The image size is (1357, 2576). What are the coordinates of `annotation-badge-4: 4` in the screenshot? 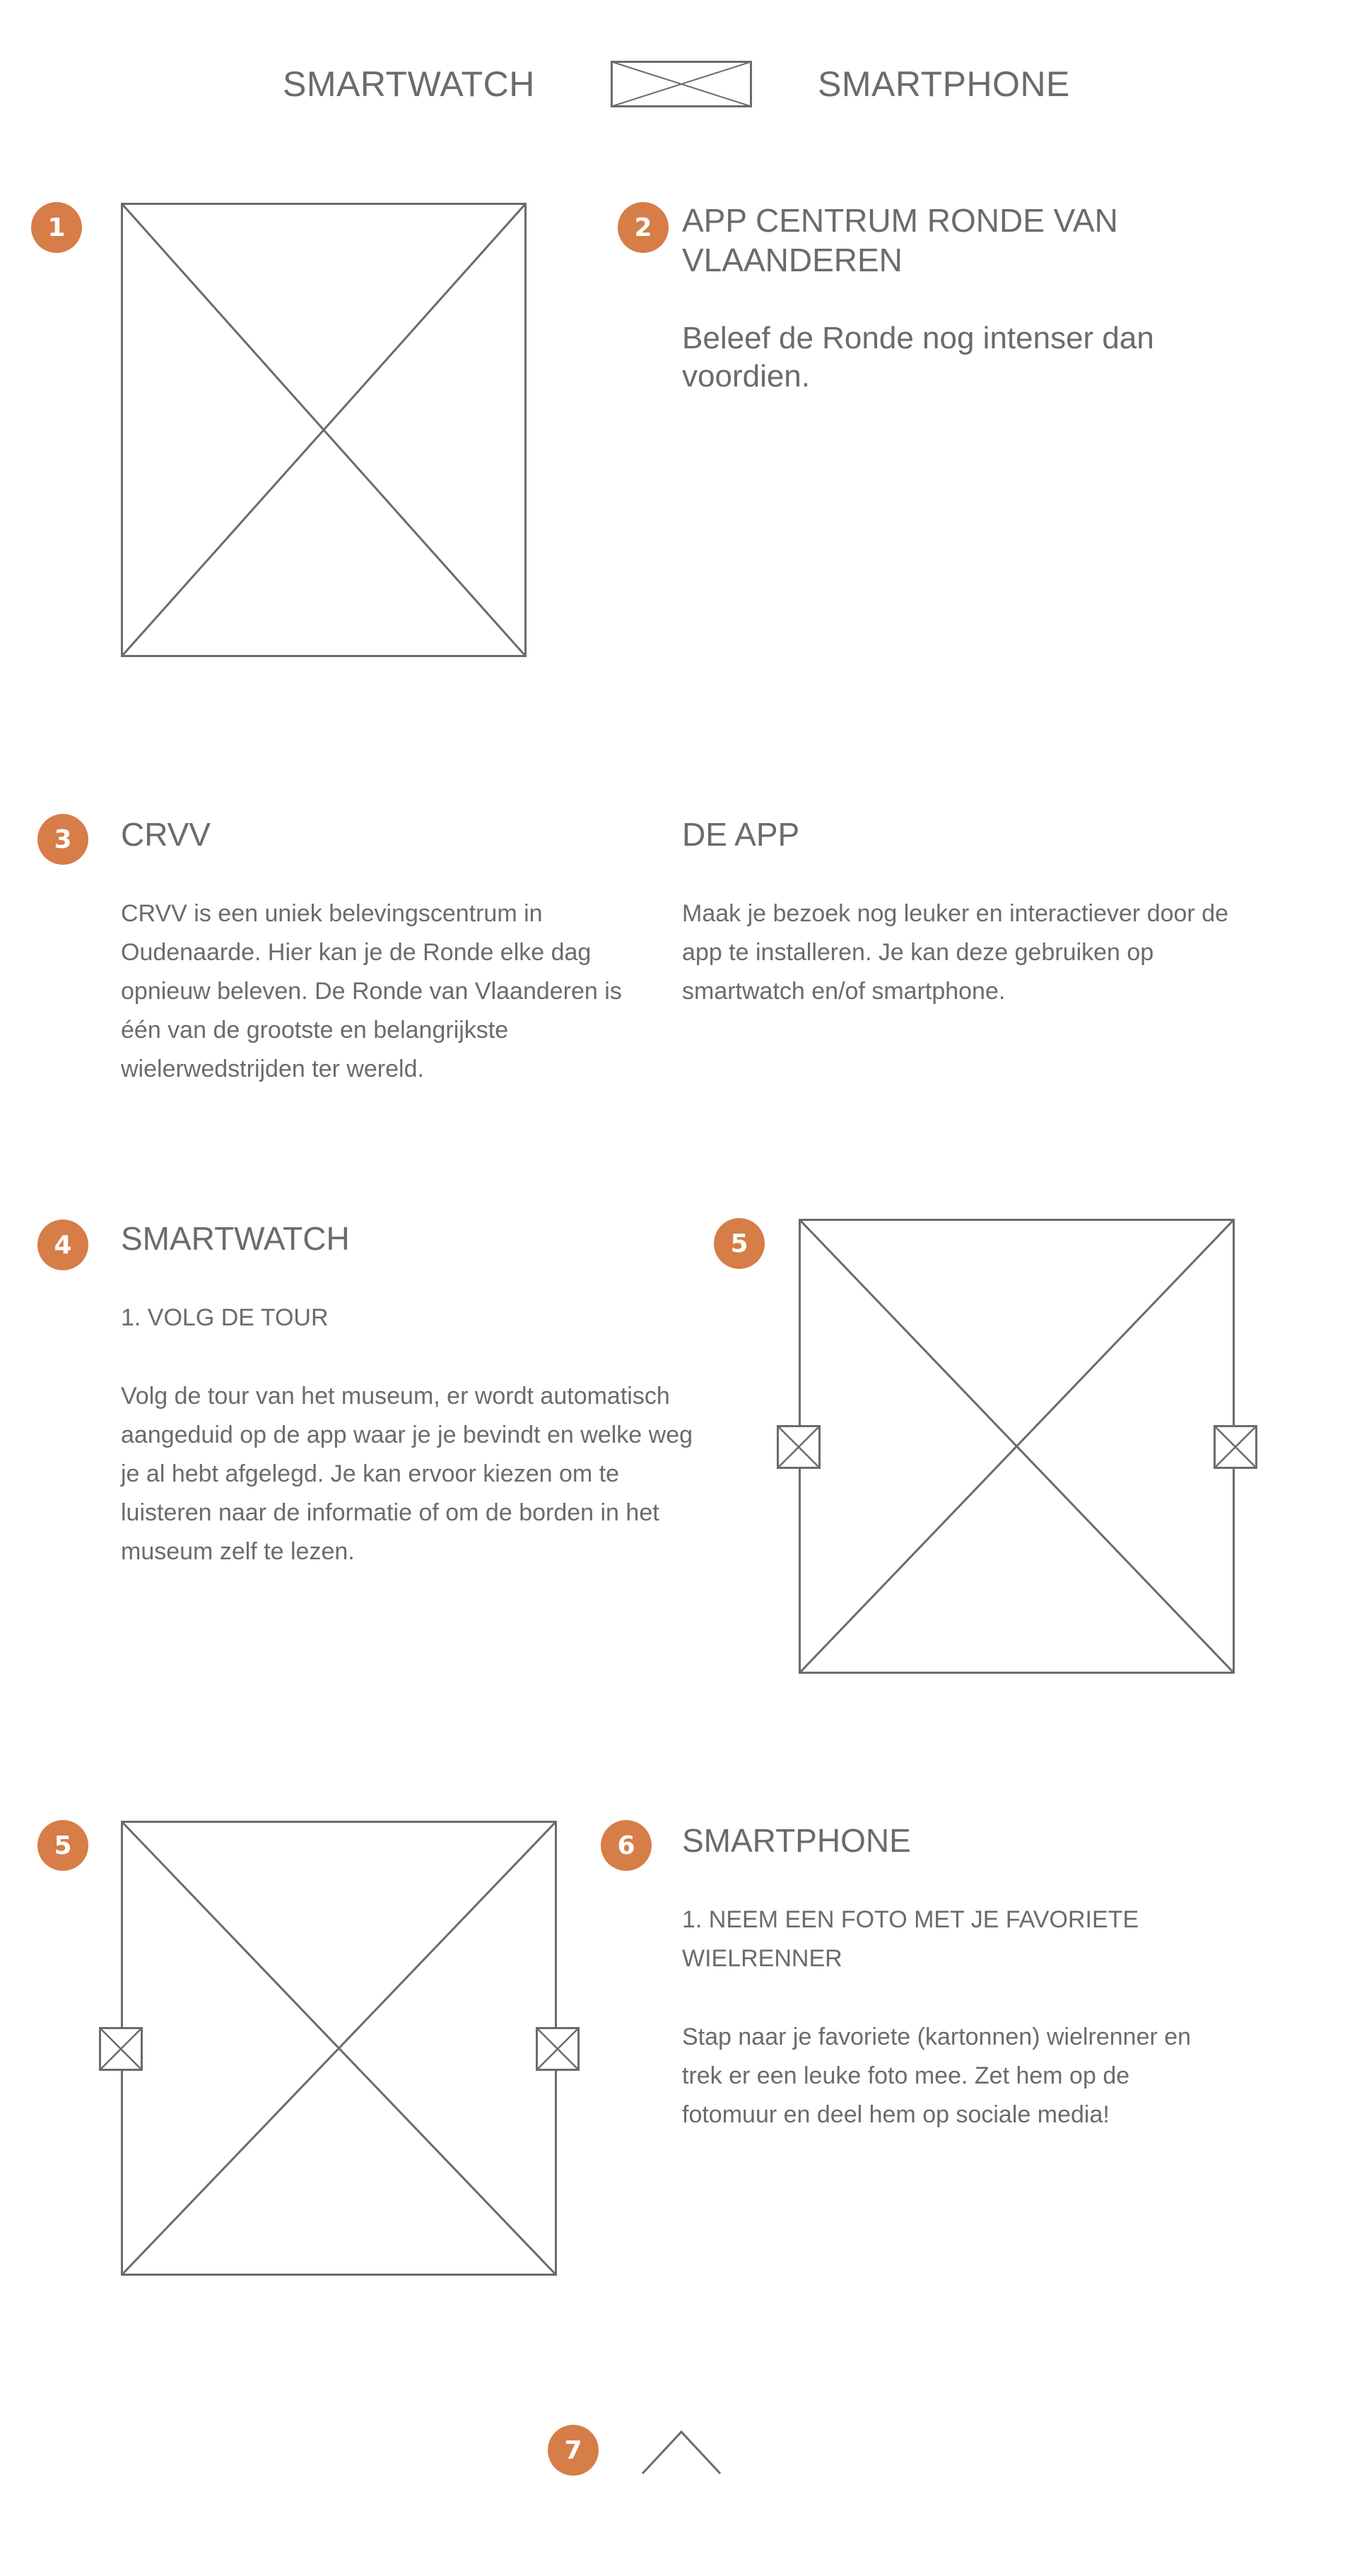 It's located at (62, 1244).